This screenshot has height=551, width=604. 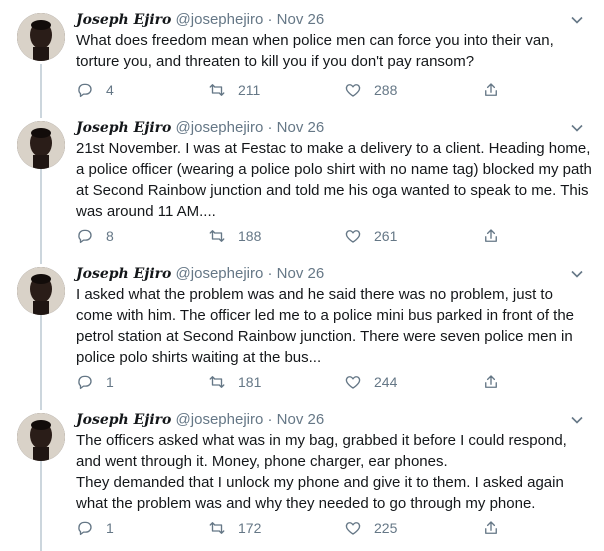 What do you see at coordinates (370, 528) in the screenshot?
I see `like-button: 225` at bounding box center [370, 528].